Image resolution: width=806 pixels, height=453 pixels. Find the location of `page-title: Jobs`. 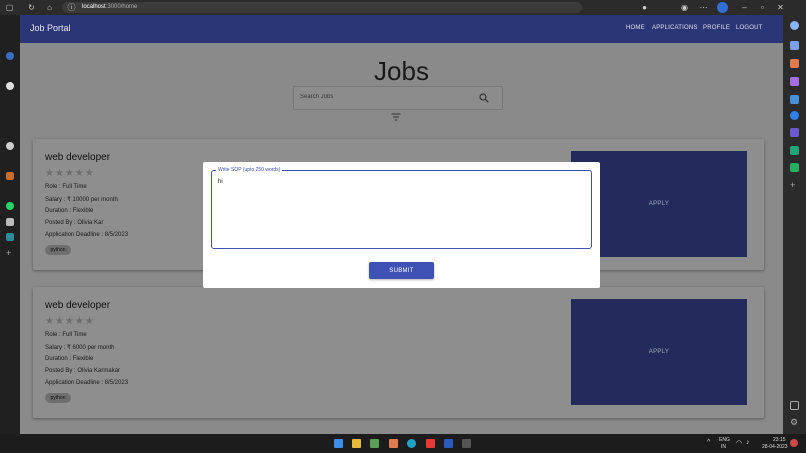

page-title: Jobs is located at coordinates (401, 71).